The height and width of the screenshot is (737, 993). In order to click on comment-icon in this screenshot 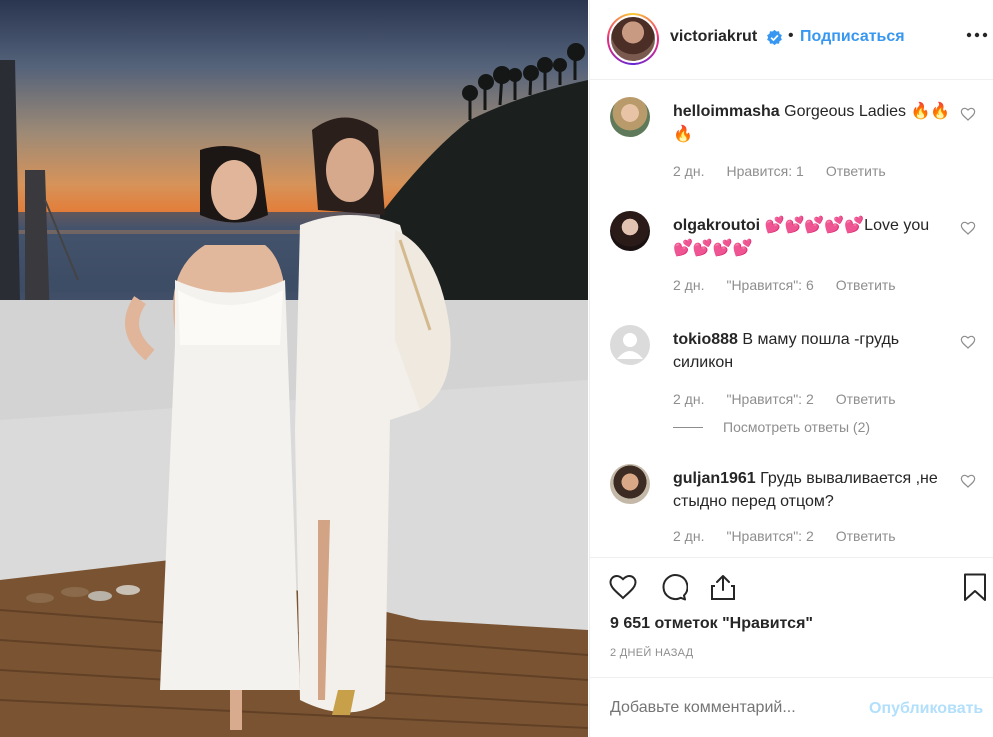, I will do `click(673, 587)`.